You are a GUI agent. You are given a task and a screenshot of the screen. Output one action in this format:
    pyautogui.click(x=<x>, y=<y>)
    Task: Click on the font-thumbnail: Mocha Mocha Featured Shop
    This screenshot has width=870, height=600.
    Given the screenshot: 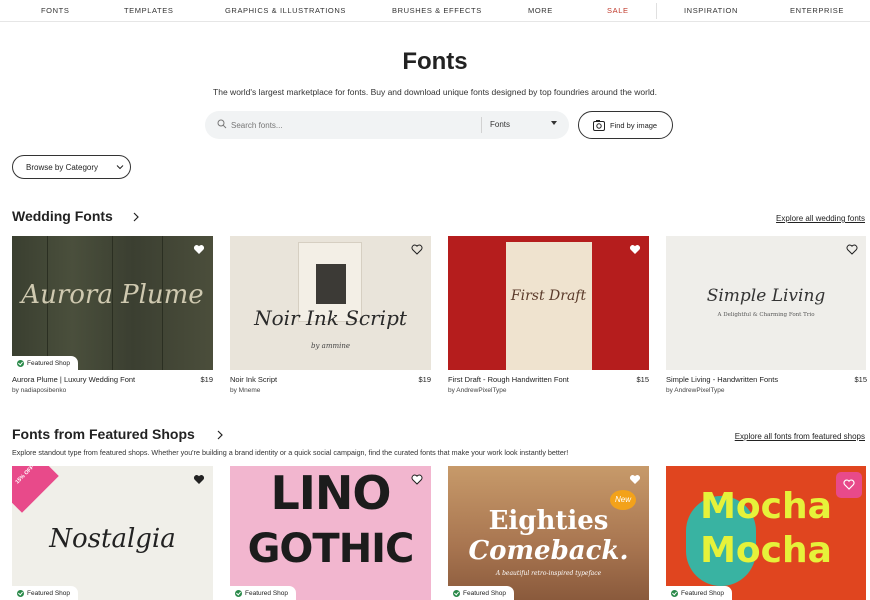 What is the action you would take?
    pyautogui.click(x=766, y=533)
    